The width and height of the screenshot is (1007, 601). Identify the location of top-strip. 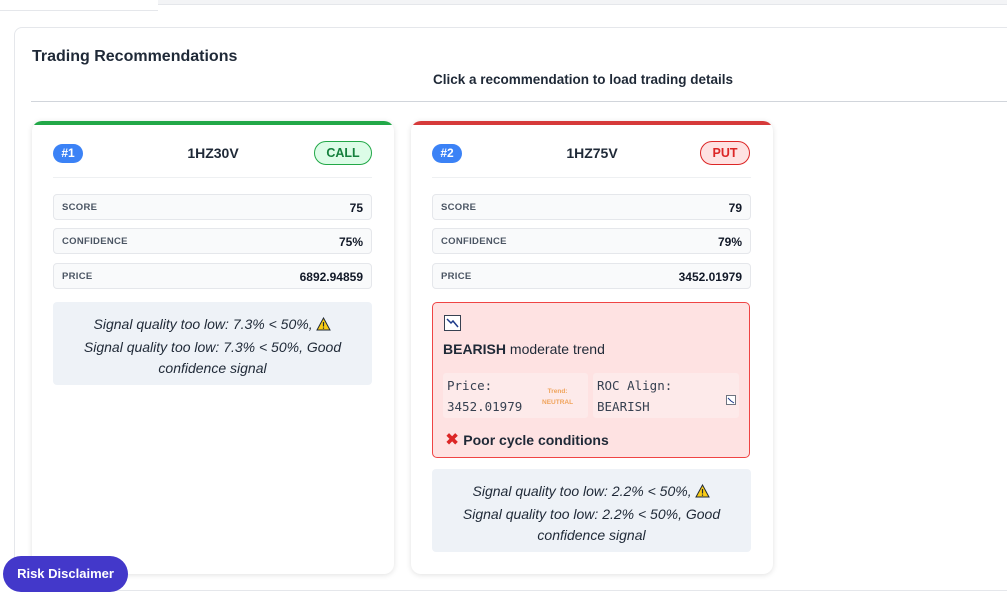
(503, 6).